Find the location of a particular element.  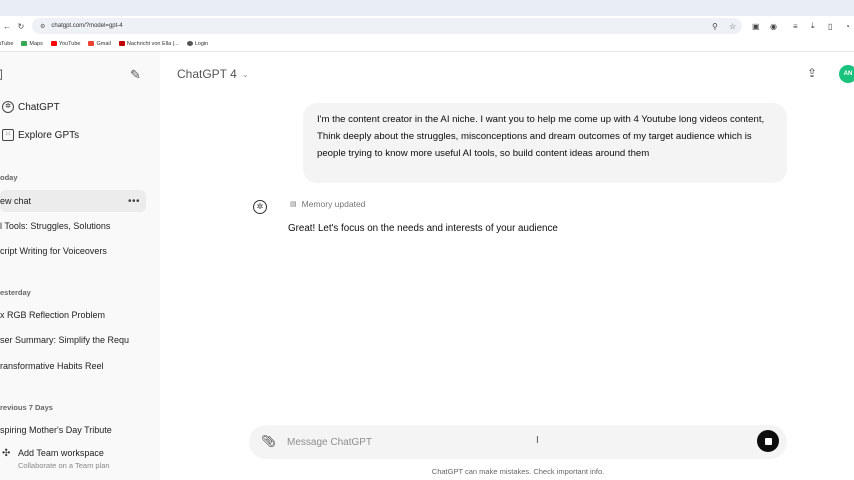

section-yesterday: esterday is located at coordinates (15, 292).